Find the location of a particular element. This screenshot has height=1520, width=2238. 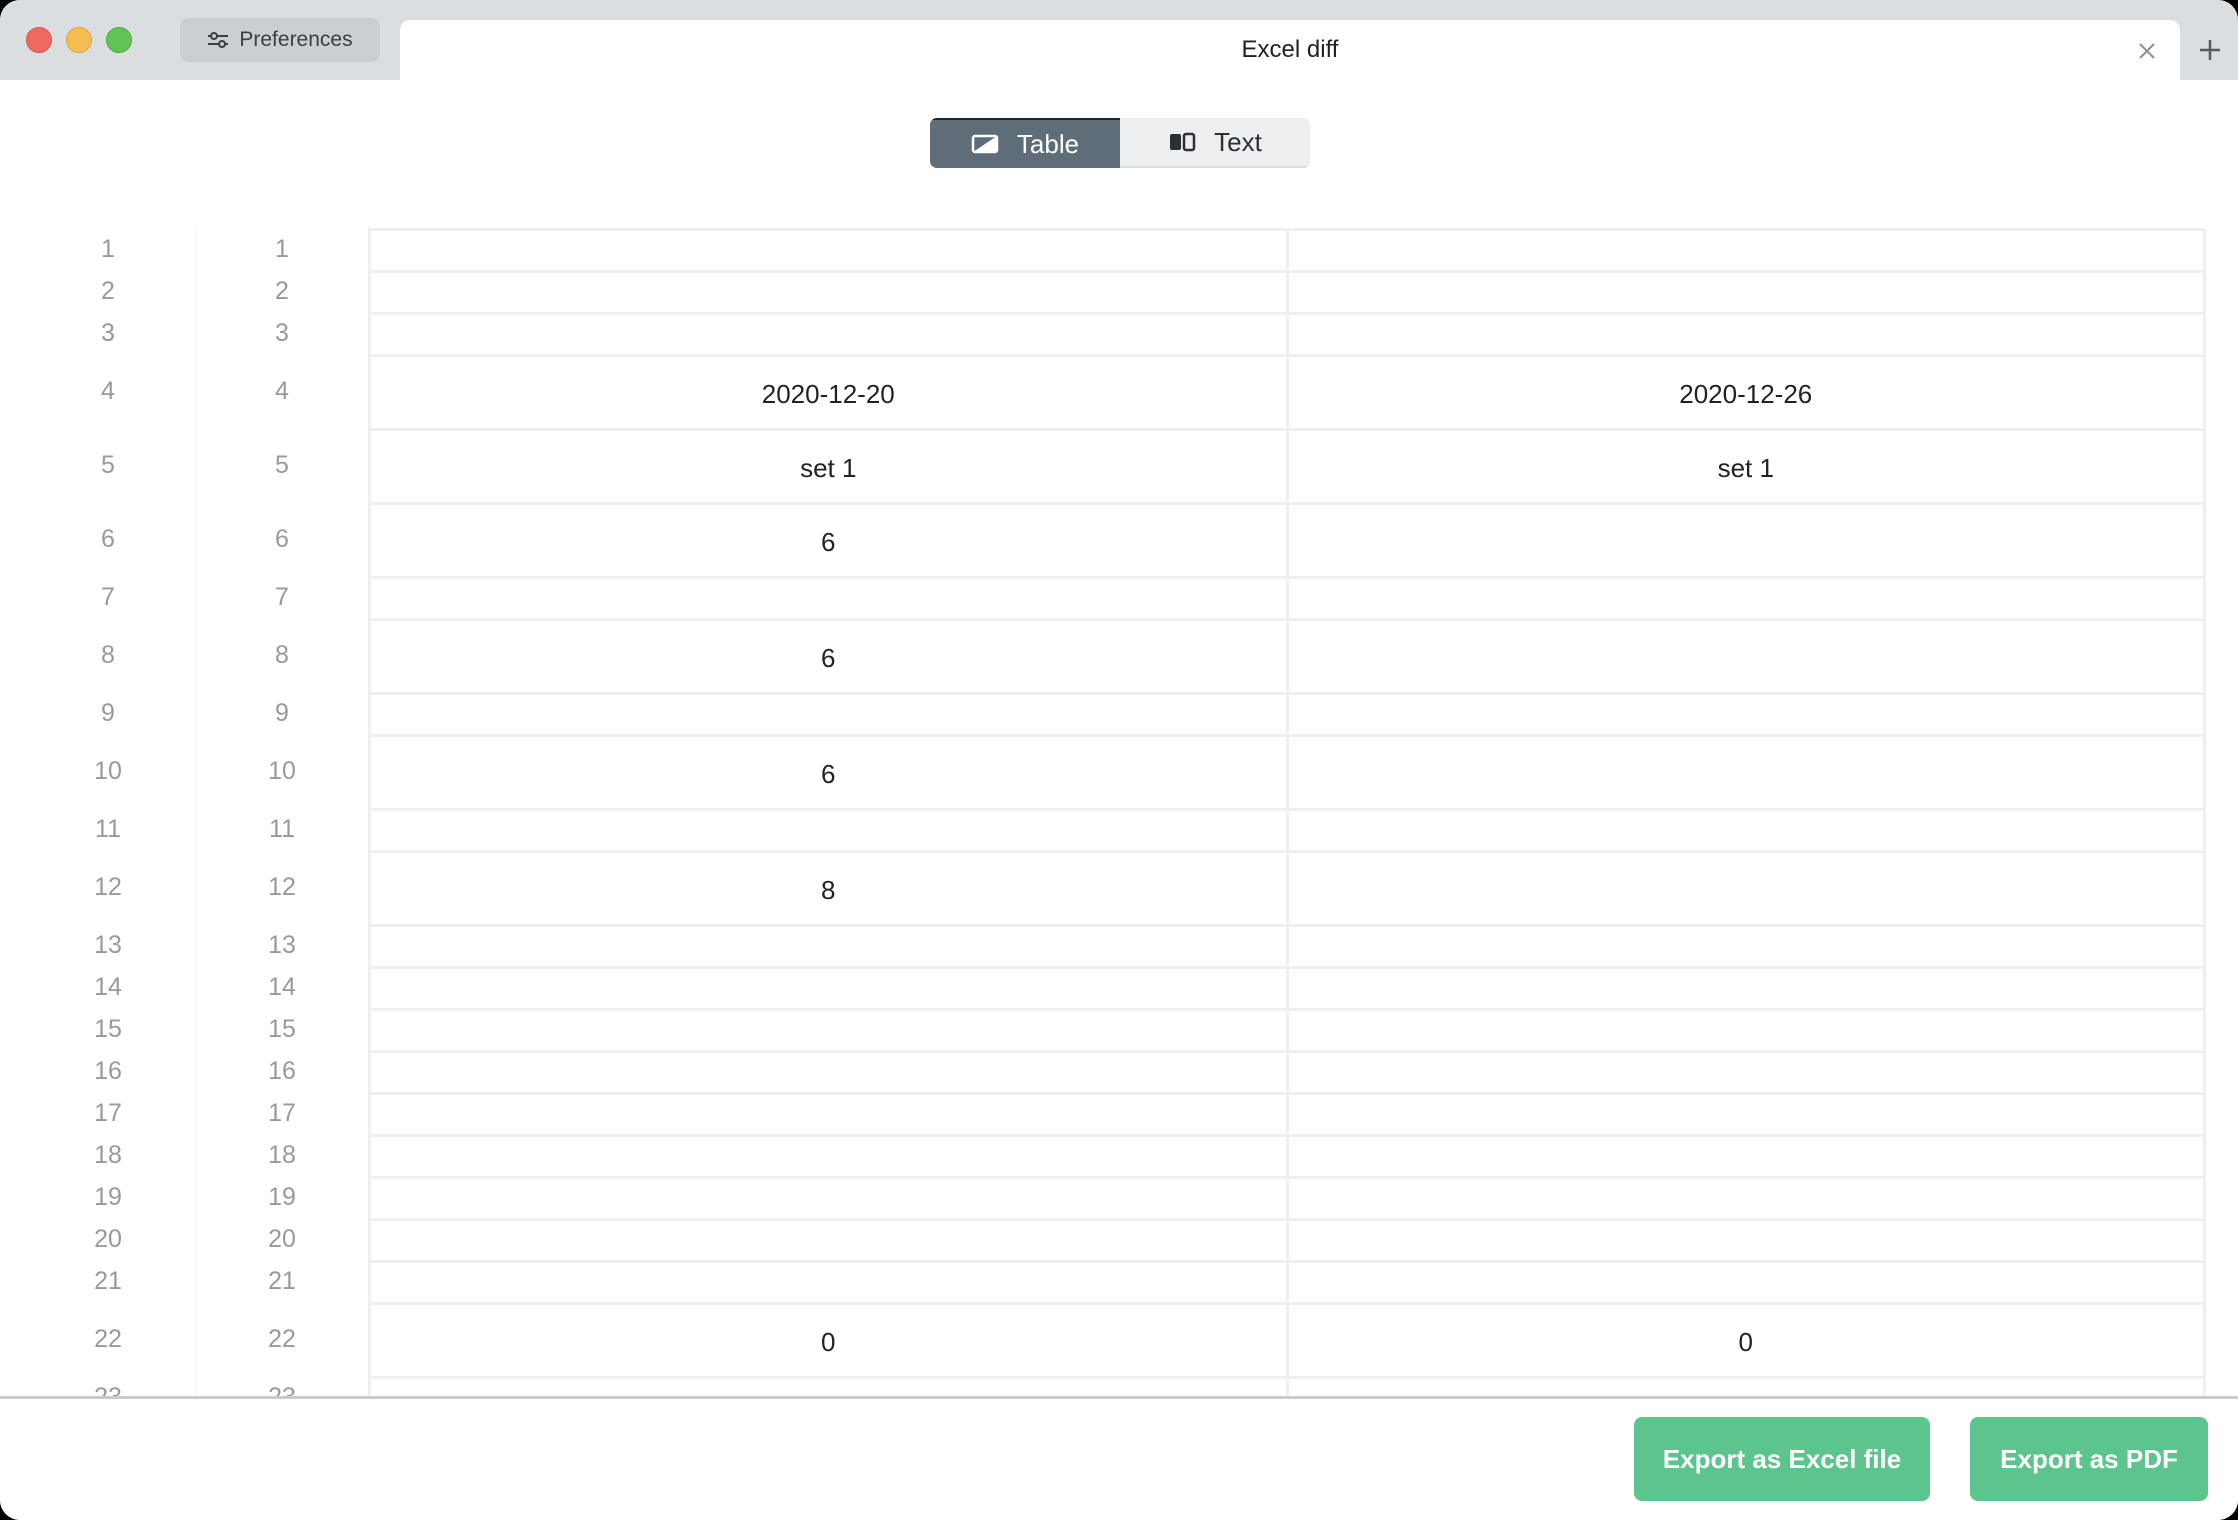

left-line-number: 10 is located at coordinates (108, 770).